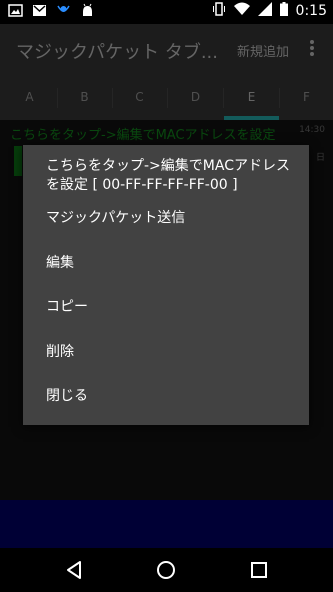  I want to click on wifi-icon, so click(241, 11).